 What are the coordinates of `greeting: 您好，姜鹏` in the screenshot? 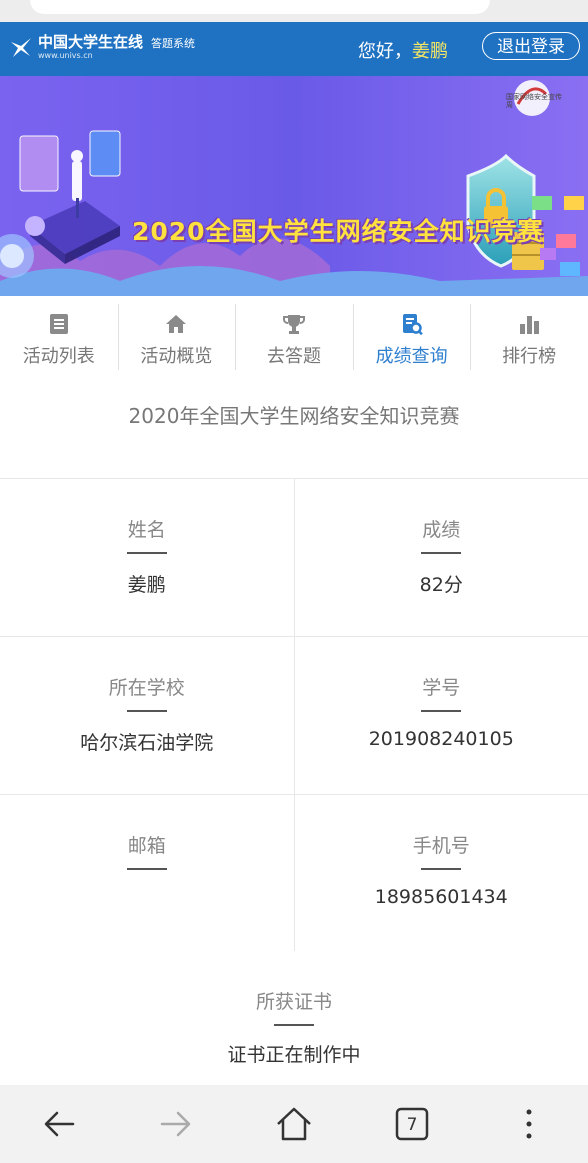 It's located at (403, 50).